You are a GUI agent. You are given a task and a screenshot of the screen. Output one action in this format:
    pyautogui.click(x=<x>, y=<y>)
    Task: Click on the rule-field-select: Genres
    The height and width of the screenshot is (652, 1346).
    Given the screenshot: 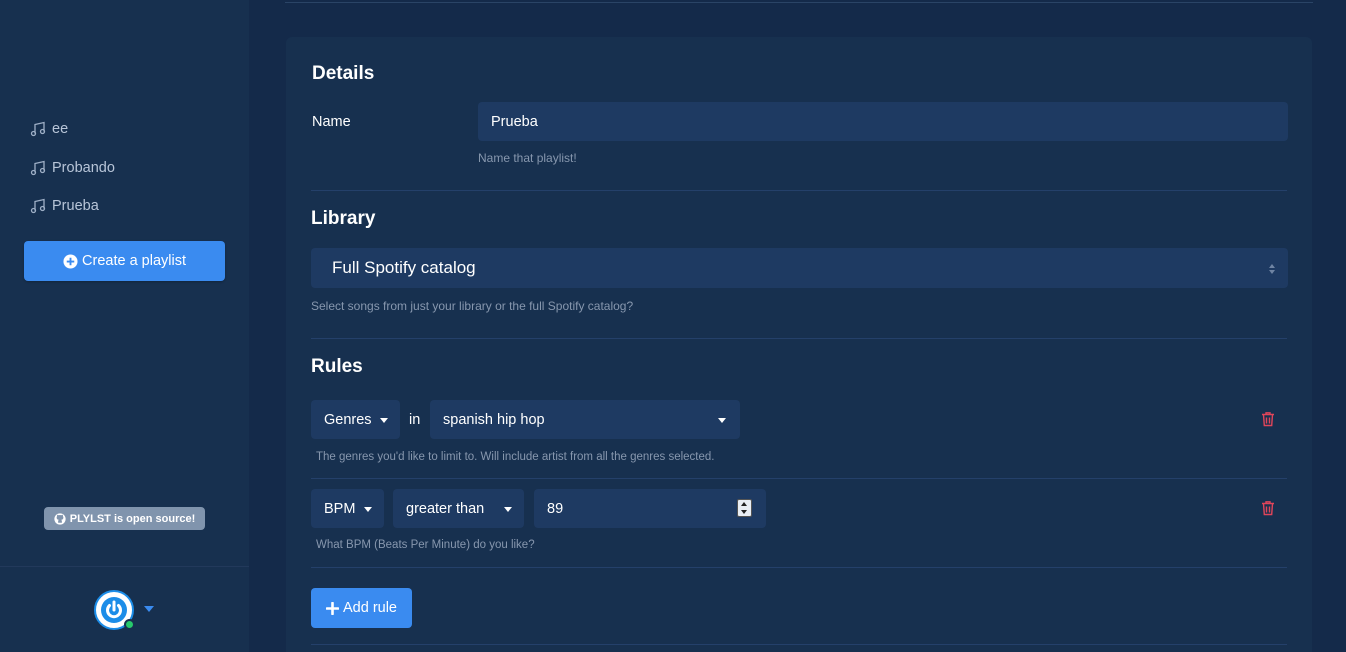 What is the action you would take?
    pyautogui.click(x=355, y=419)
    